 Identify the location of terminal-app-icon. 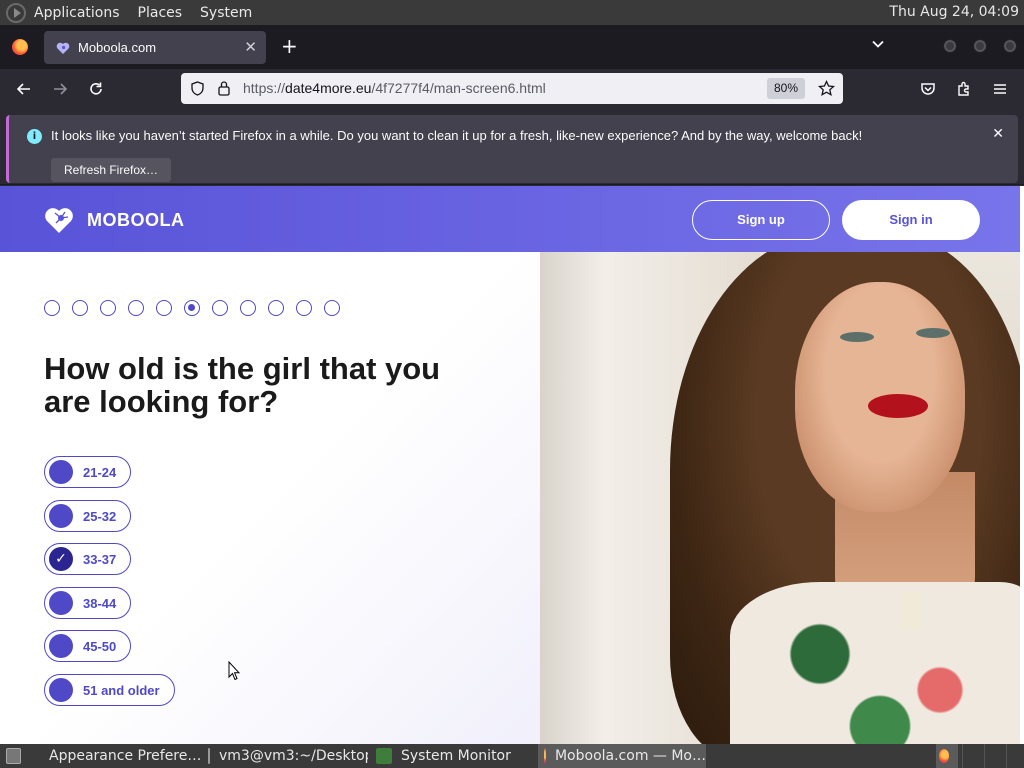
(209, 756).